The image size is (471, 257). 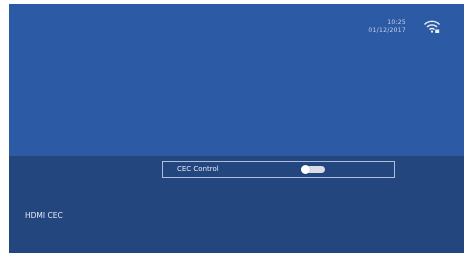 What do you see at coordinates (198, 169) in the screenshot?
I see `cec-control-label: CEC Control` at bounding box center [198, 169].